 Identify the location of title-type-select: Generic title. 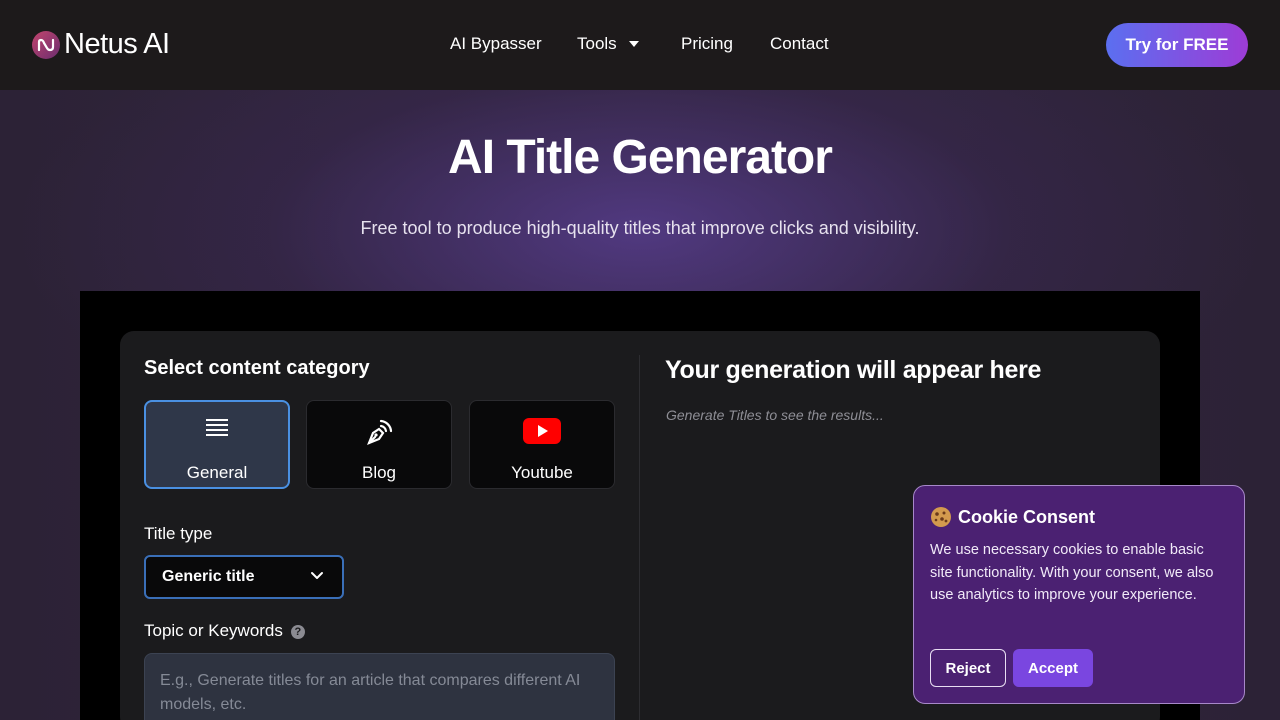
(244, 577).